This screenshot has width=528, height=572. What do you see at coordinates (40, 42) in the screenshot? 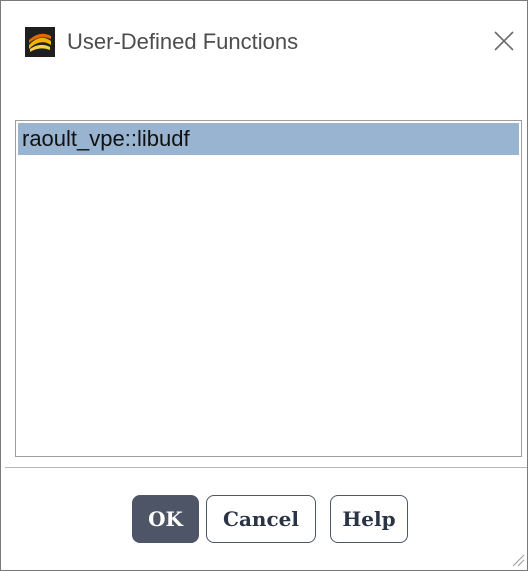
I see `ansys-fluent-icon` at bounding box center [40, 42].